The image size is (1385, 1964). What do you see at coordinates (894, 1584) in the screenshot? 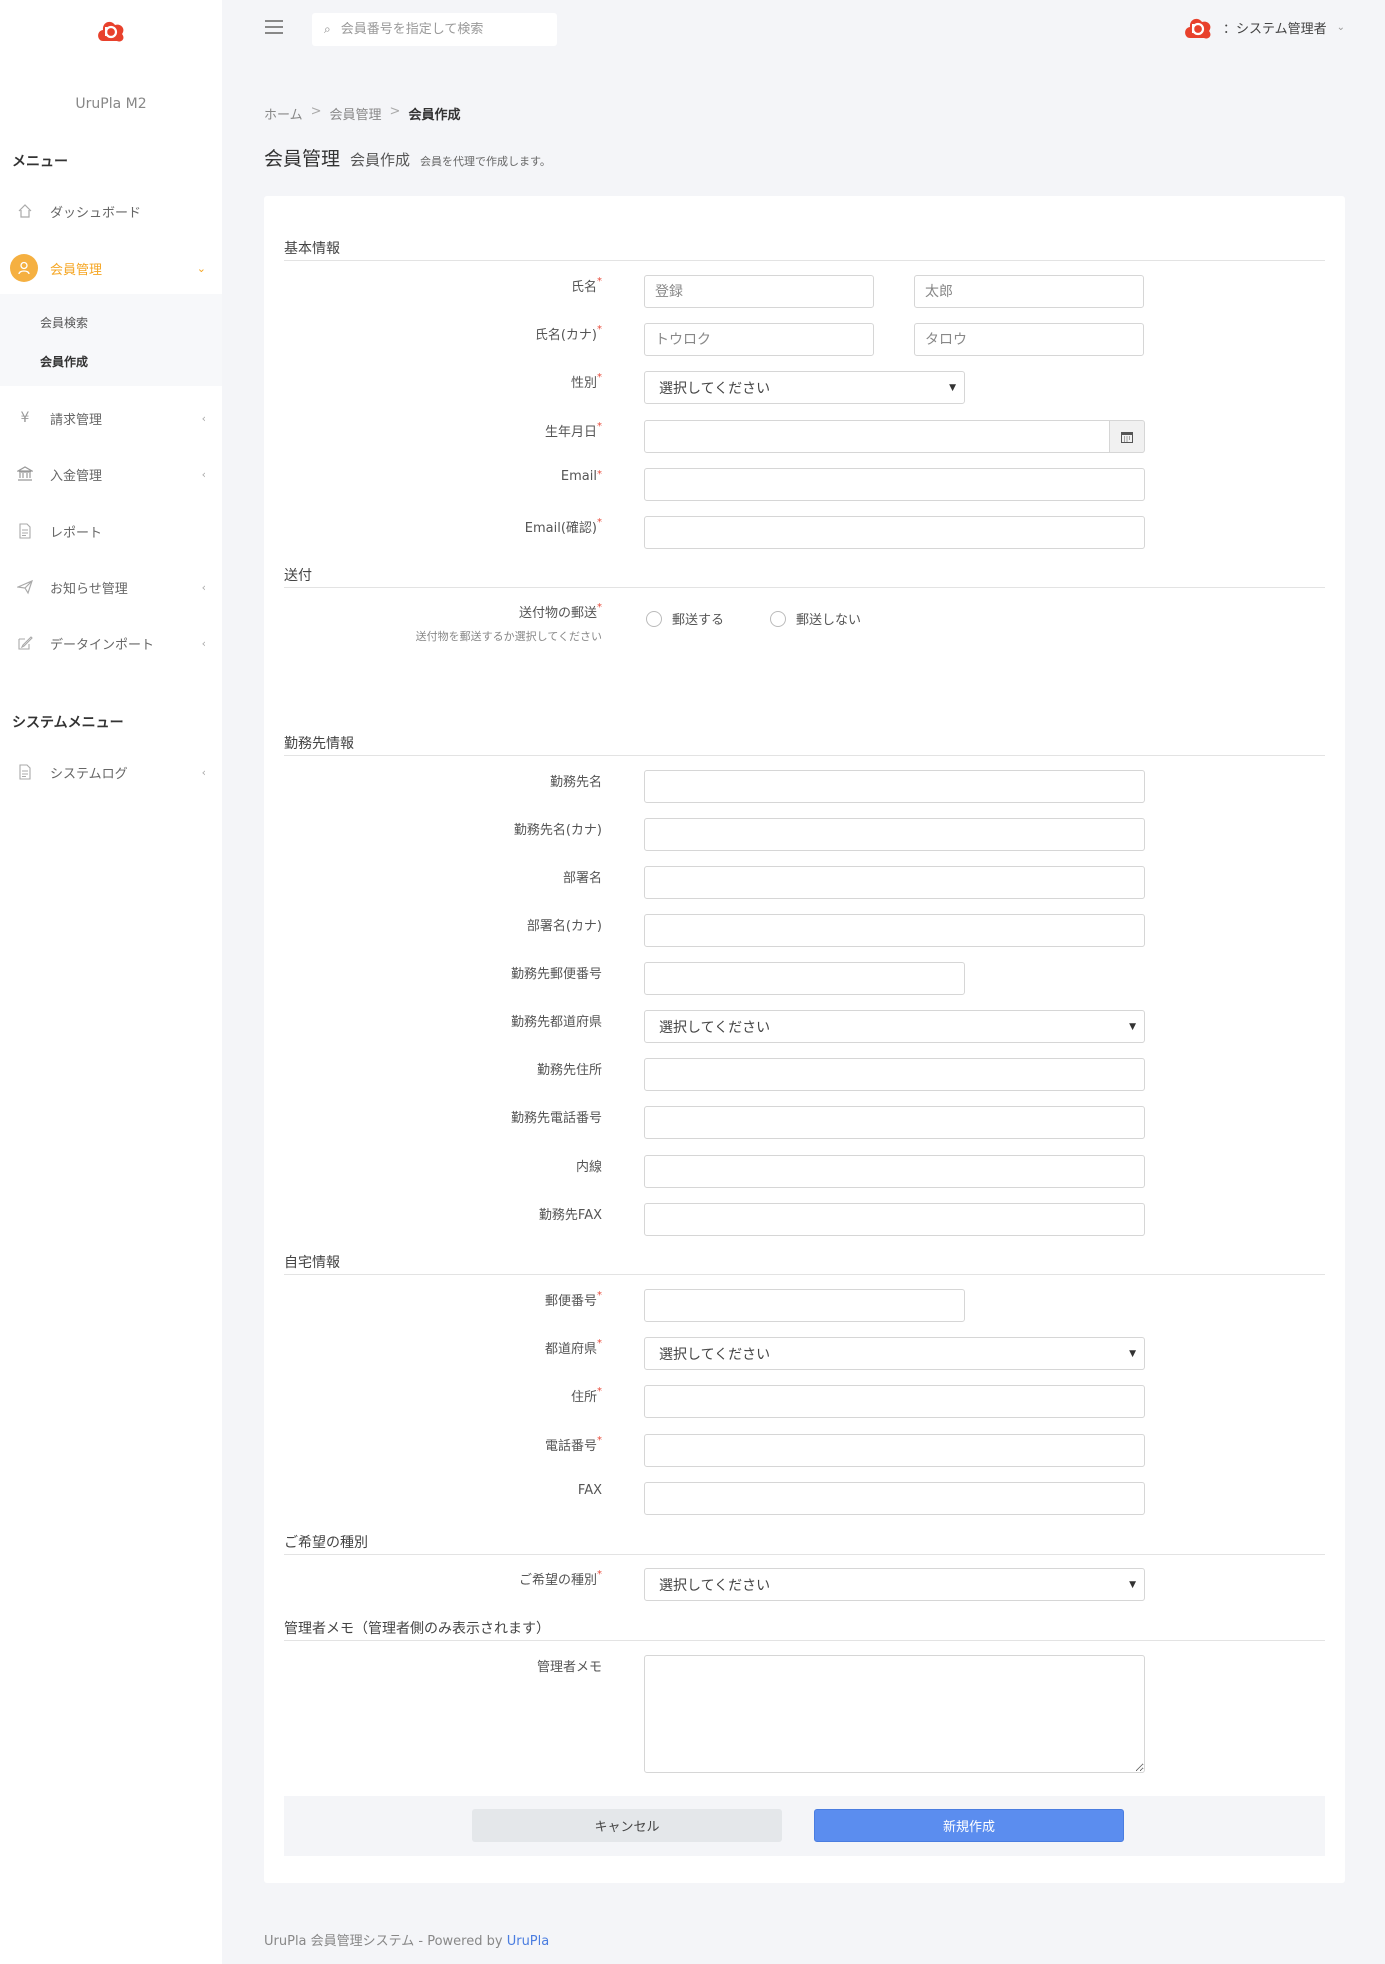
I see `preference-select: 選択してください ▼` at bounding box center [894, 1584].